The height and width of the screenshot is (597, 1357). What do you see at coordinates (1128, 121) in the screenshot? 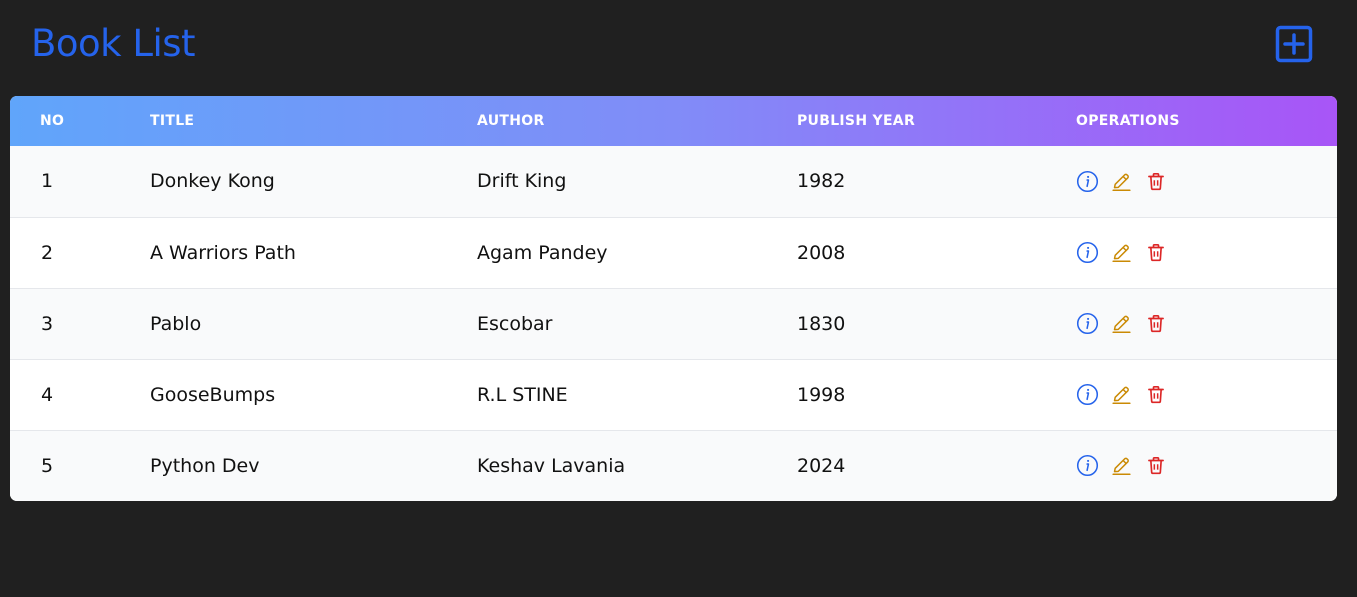
I see `column-header-operations: OPERATIONS` at bounding box center [1128, 121].